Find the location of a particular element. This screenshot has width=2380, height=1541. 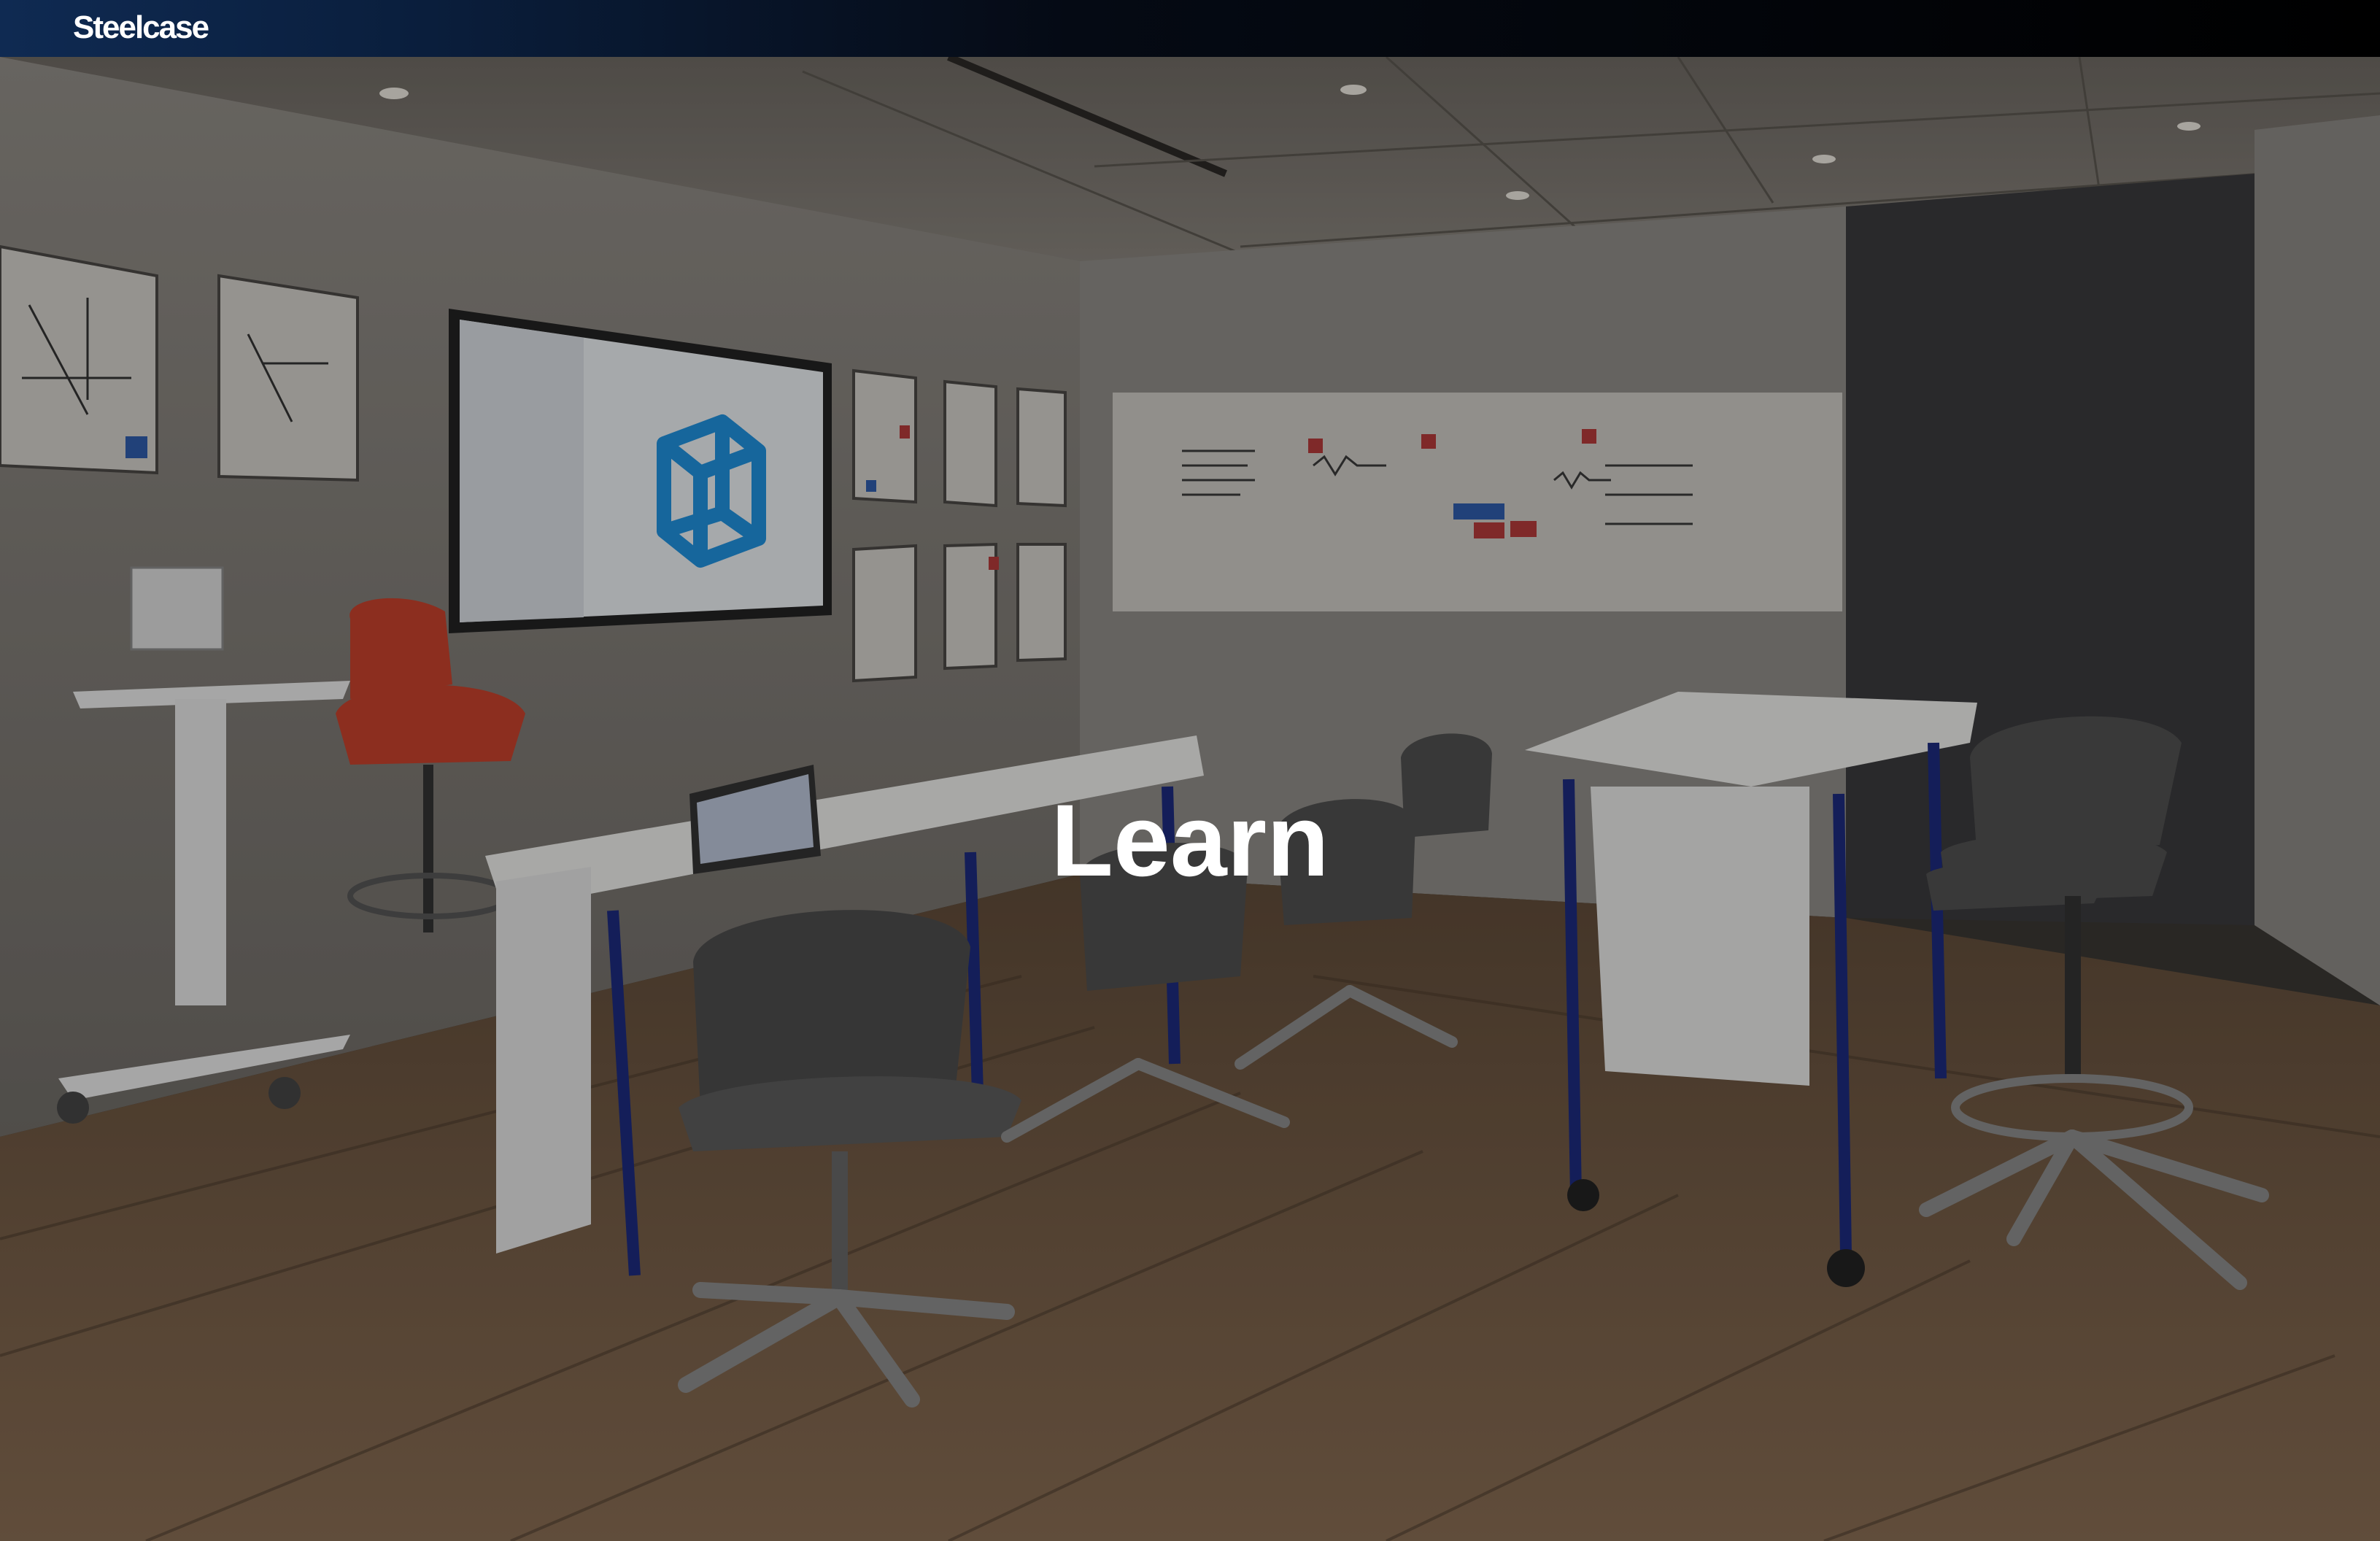

top-bar: Steelcase is located at coordinates (1190, 28).